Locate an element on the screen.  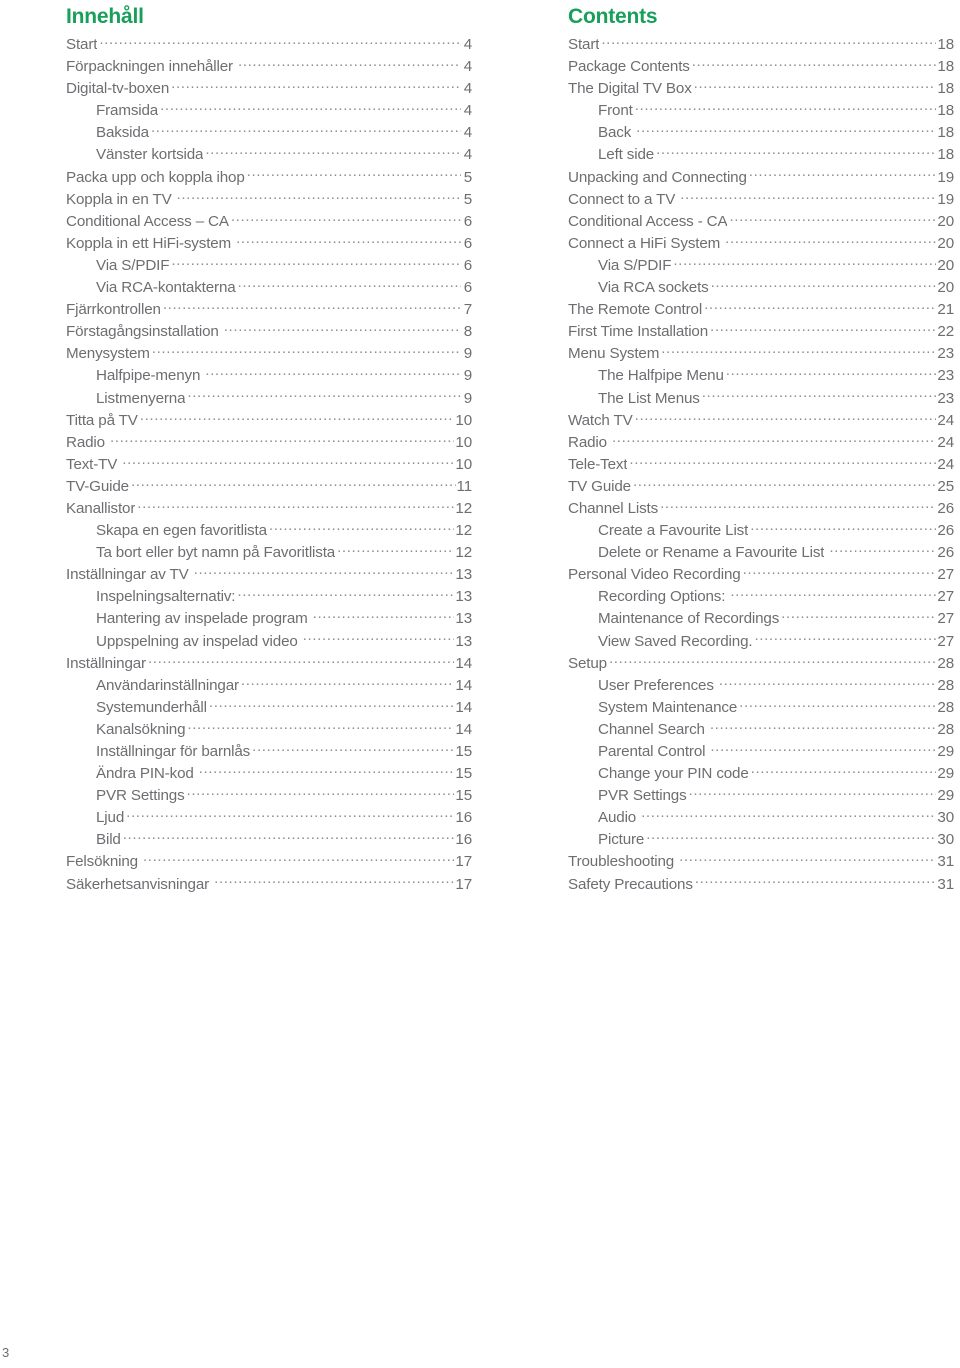
toc-entry: Uppspelning av inspelad video 13 is located at coordinates (269, 642).